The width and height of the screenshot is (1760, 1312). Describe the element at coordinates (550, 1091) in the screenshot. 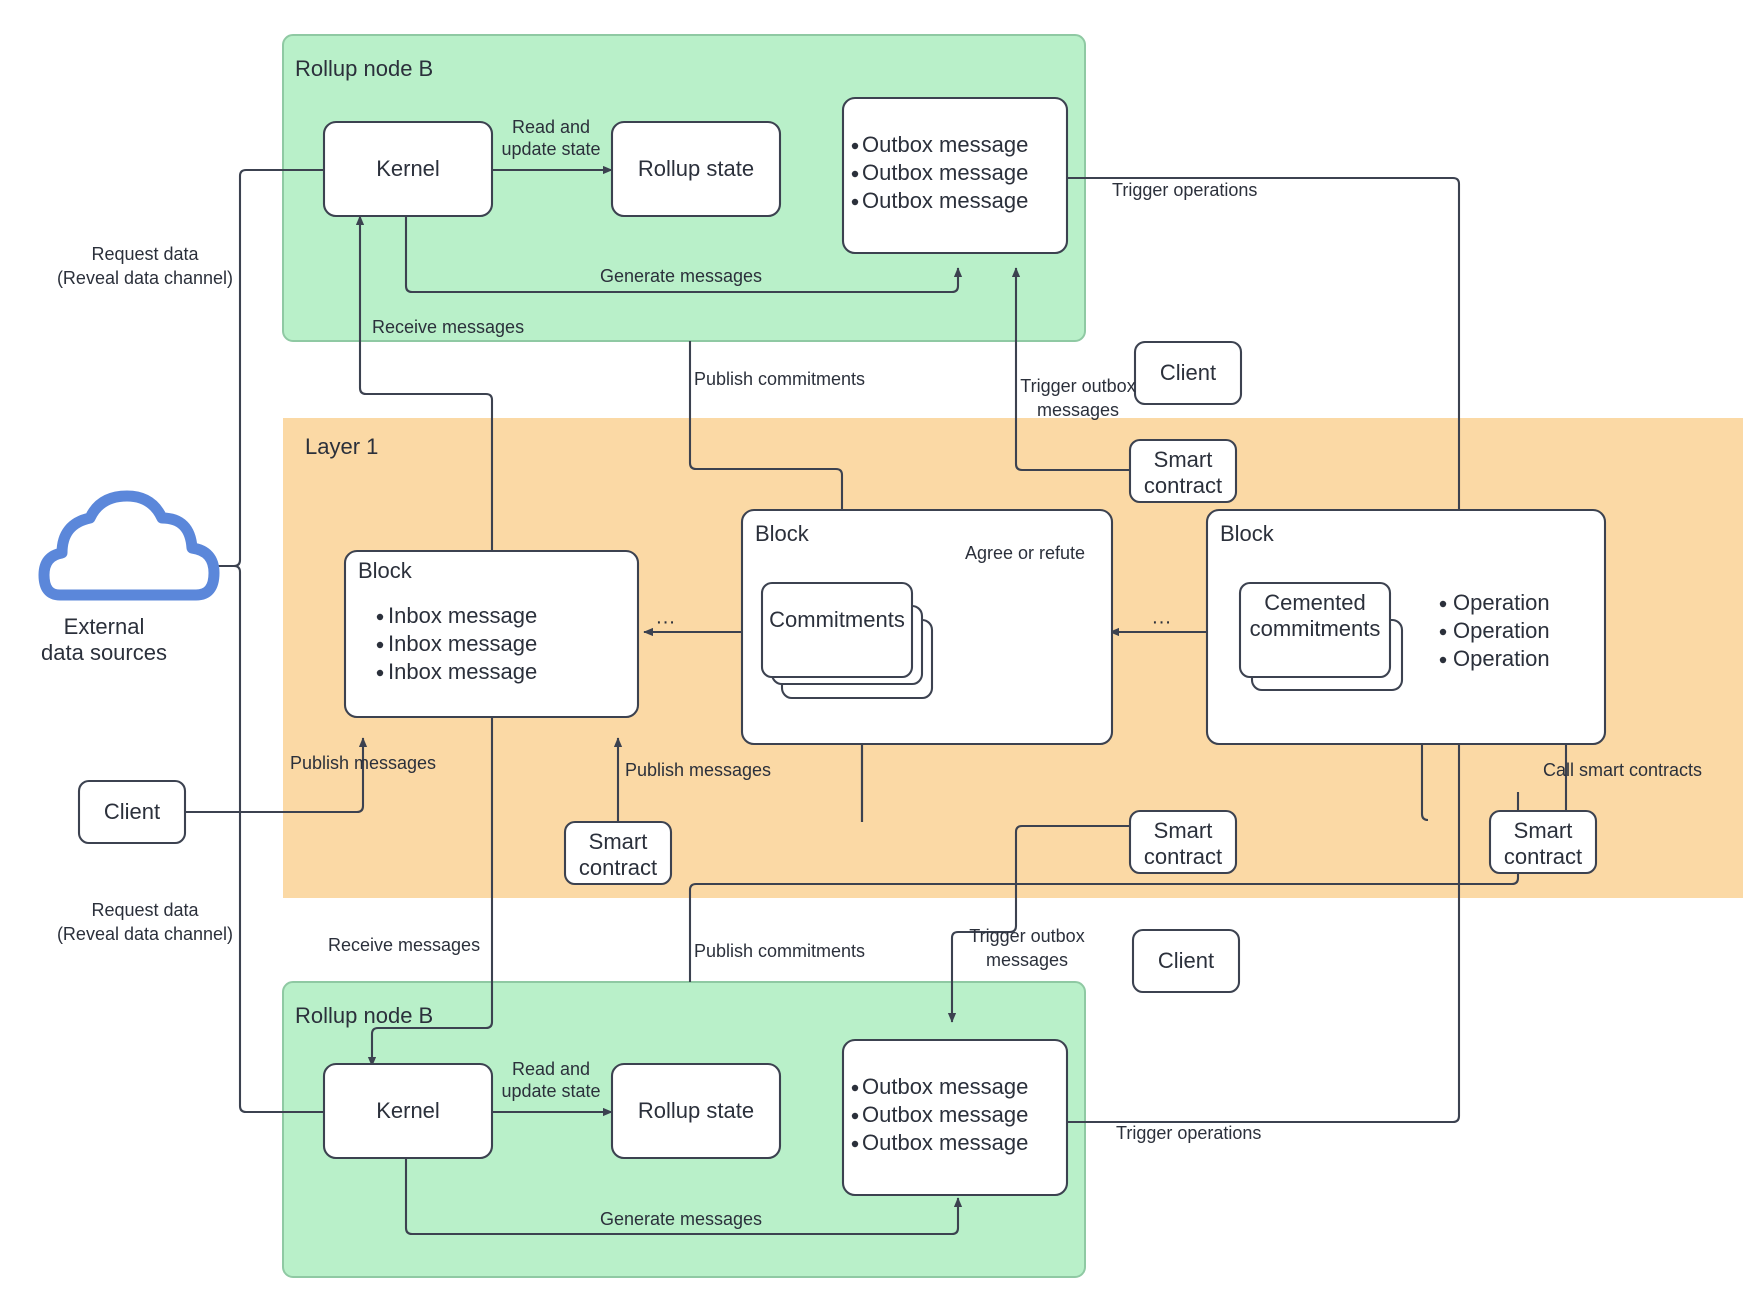

I see `edge-label-read-update-state-bottom-2: update state` at that location.